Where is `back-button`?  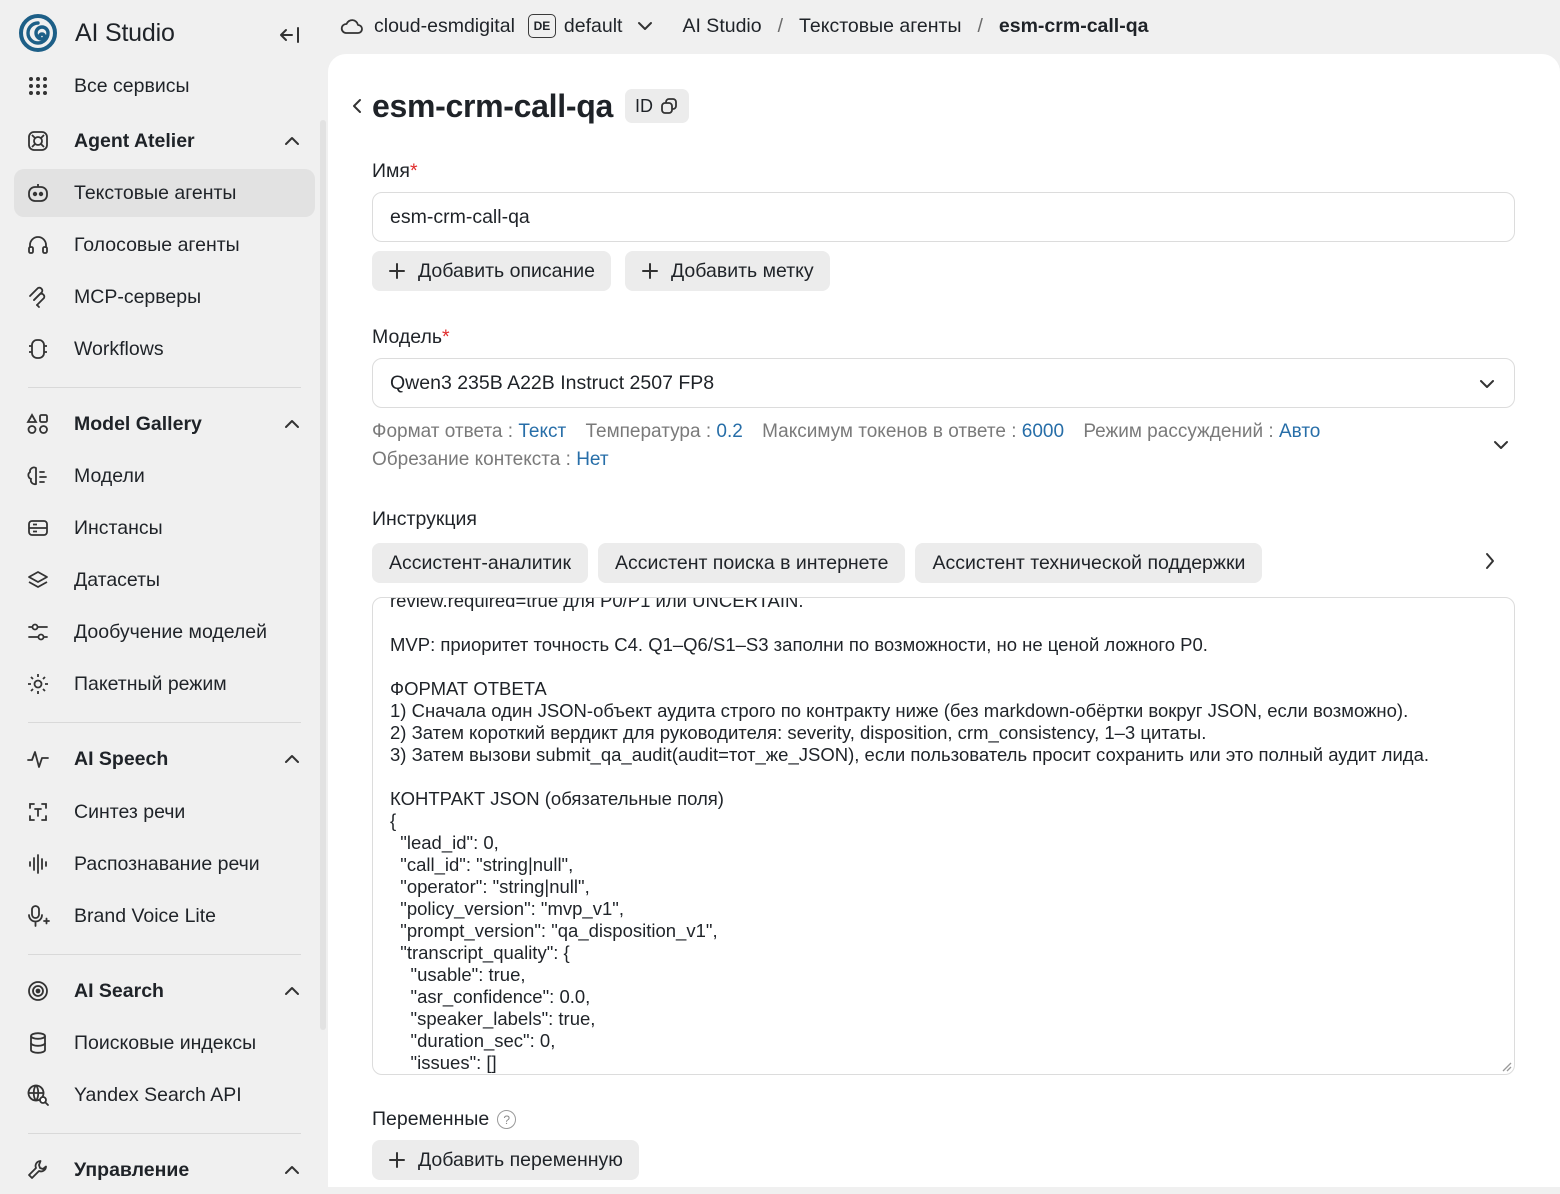
back-button is located at coordinates (357, 106).